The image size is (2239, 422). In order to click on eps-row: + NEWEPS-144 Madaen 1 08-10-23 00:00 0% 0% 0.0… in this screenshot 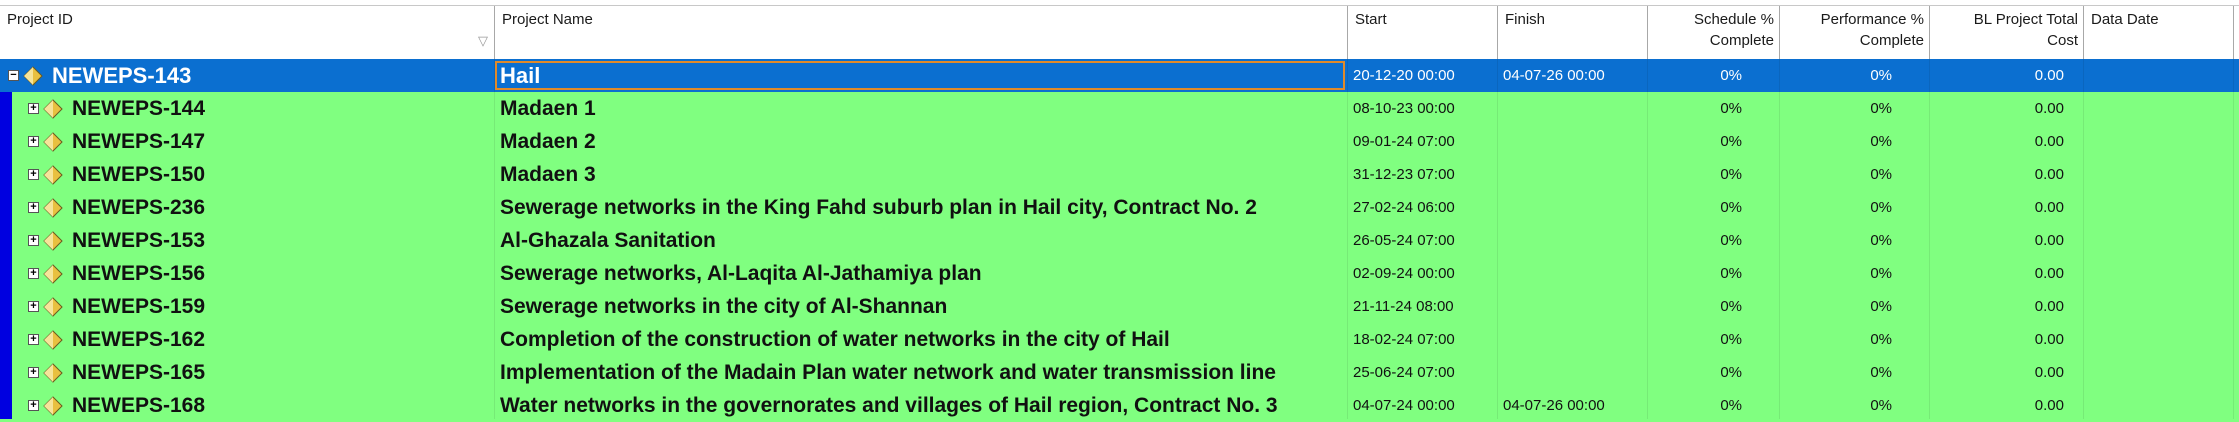, I will do `click(1119, 108)`.